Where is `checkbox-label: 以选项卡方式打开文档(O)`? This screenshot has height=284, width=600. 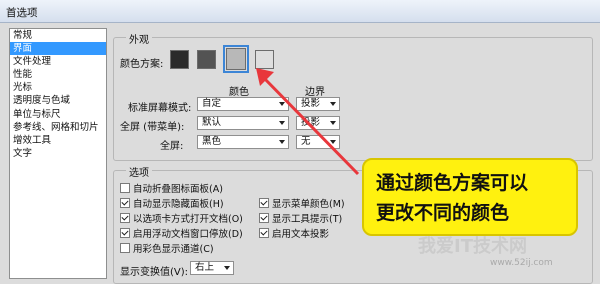 checkbox-label: 以选项卡方式打开文档(O) is located at coordinates (188, 219).